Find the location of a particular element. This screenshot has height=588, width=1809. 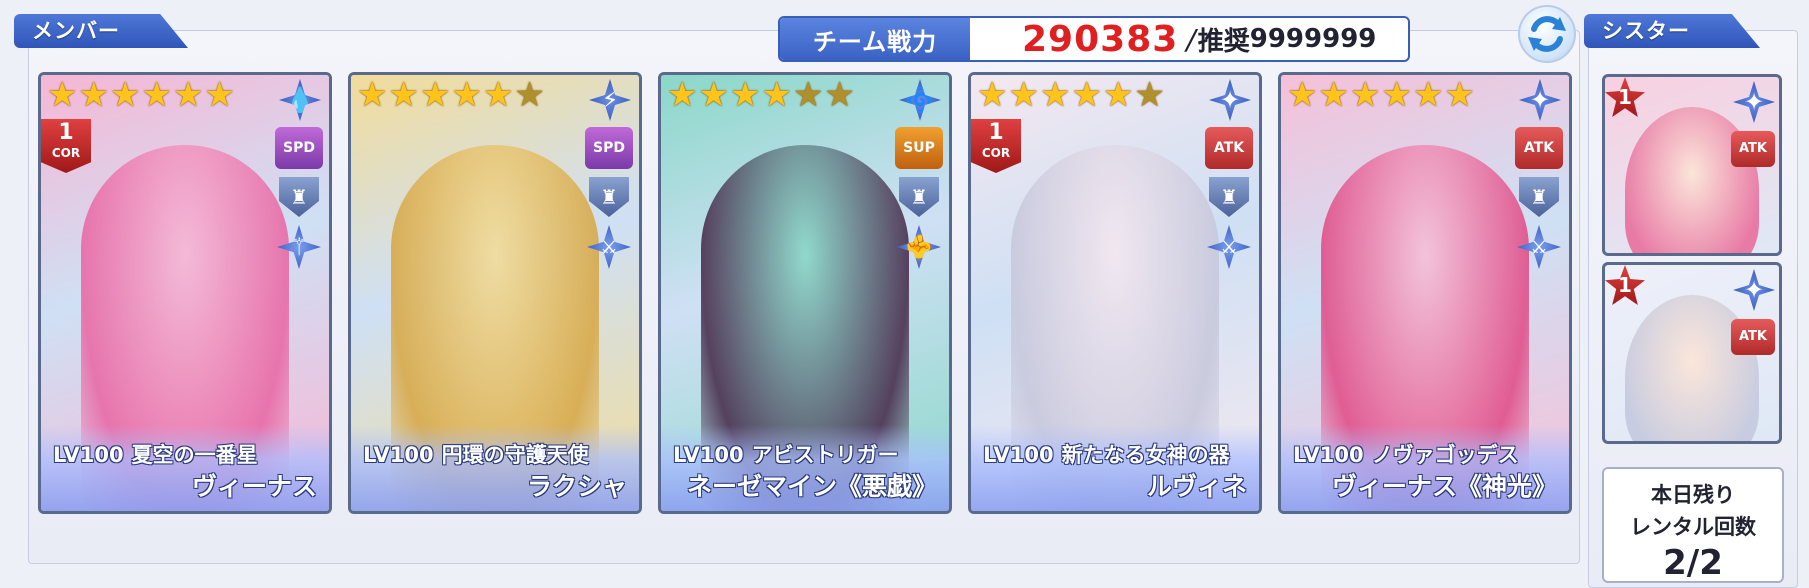

level-title-line: LV100 ノヴァゴッデス is located at coordinates (1426, 454).